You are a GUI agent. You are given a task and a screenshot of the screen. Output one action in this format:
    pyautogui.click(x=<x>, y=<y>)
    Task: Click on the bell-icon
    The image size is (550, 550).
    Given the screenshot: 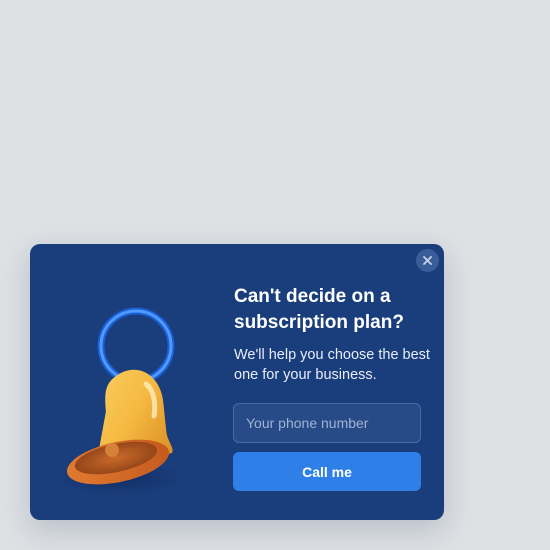 What is the action you would take?
    pyautogui.click(x=120, y=401)
    